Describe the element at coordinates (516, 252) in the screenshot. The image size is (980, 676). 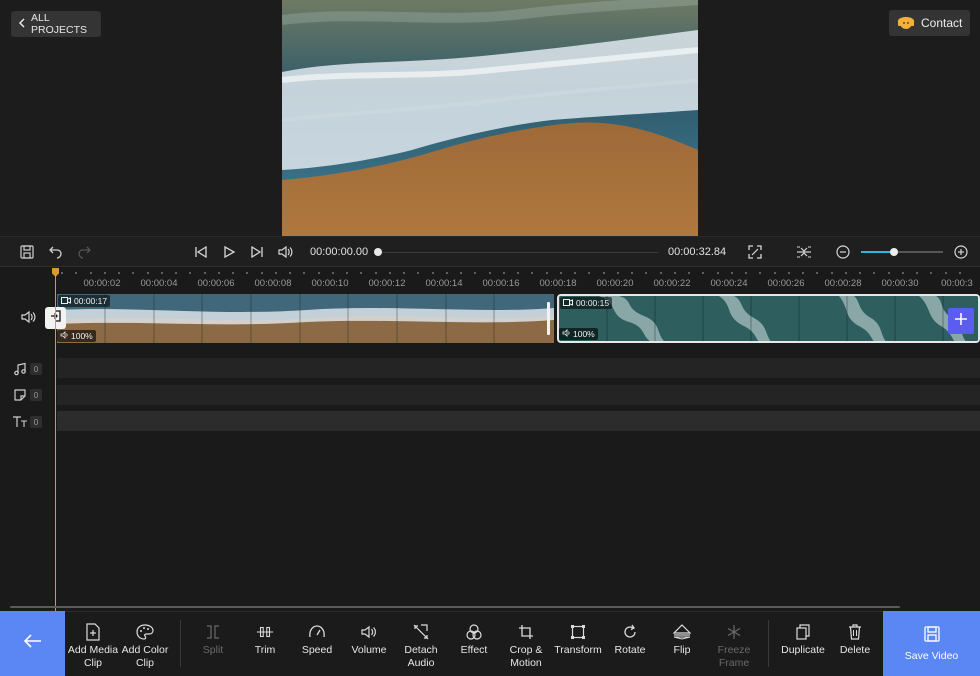
I see `seek-bar` at that location.